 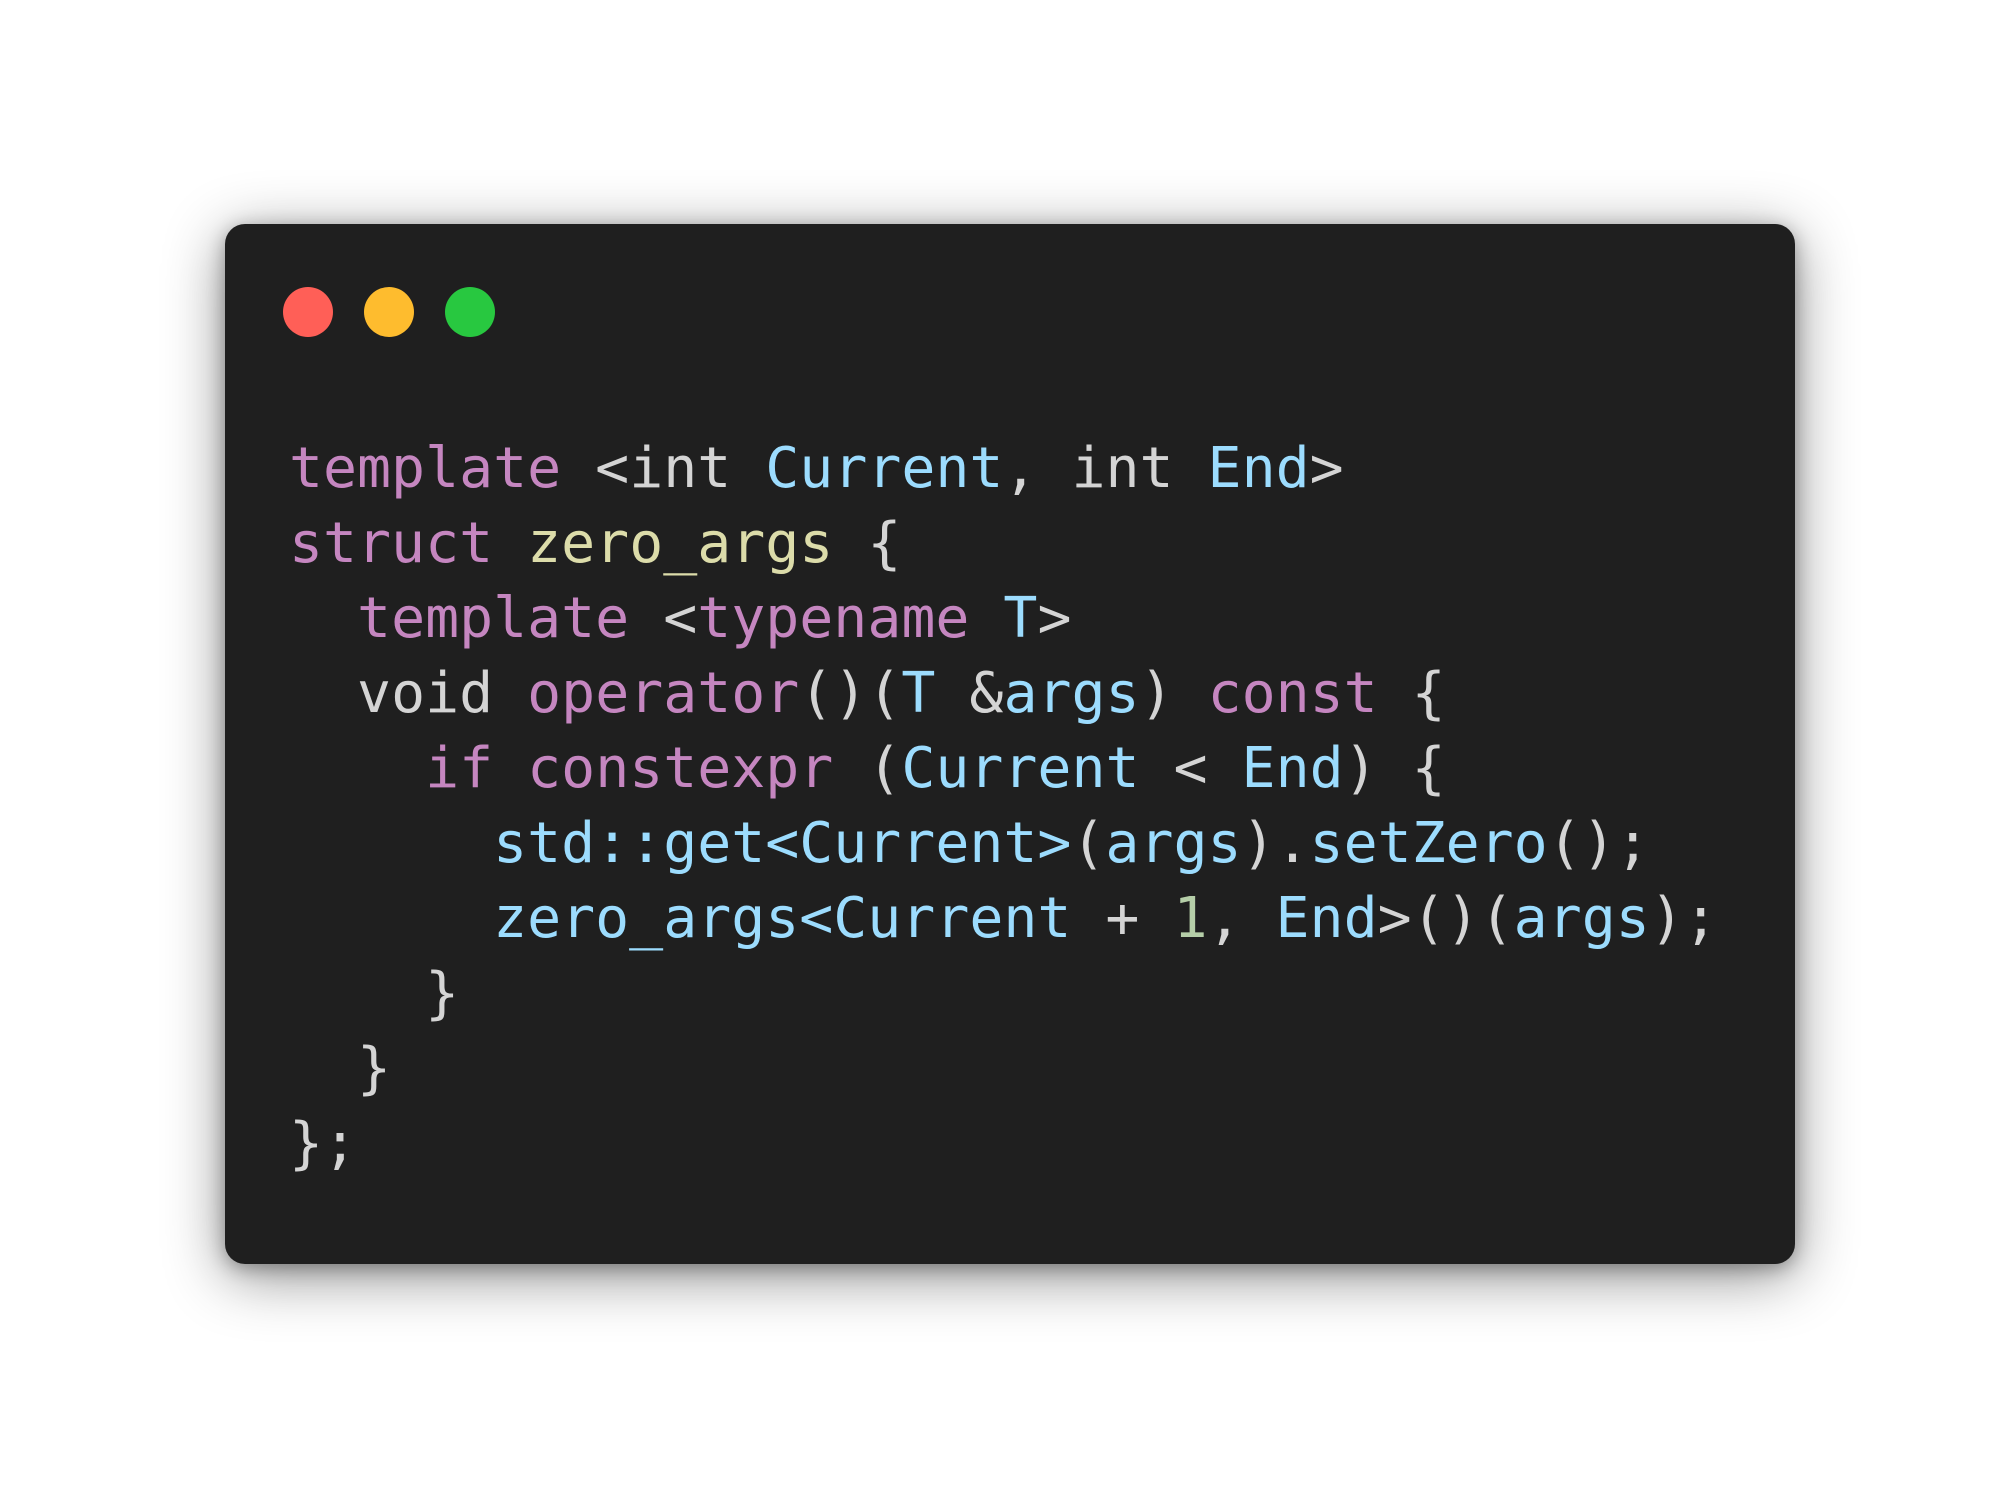 I want to click on minimize-icon, so click(x=389, y=312).